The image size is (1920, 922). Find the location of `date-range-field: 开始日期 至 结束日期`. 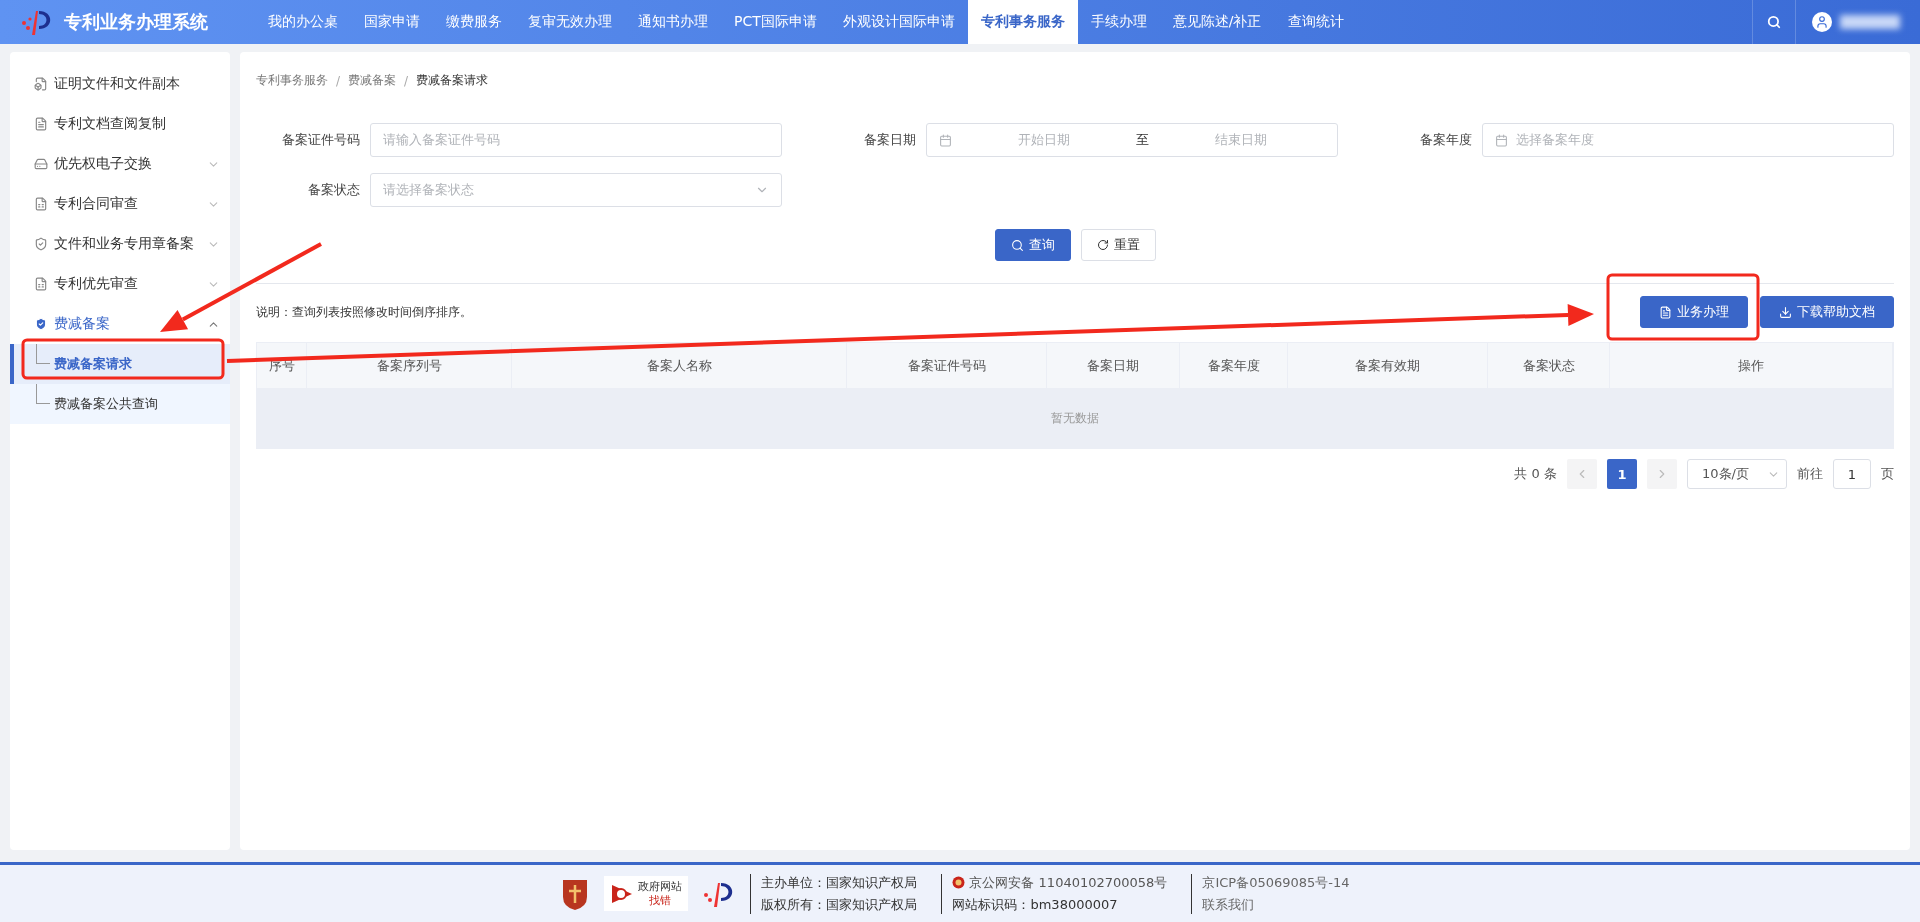

date-range-field: 开始日期 至 结束日期 is located at coordinates (1132, 140).